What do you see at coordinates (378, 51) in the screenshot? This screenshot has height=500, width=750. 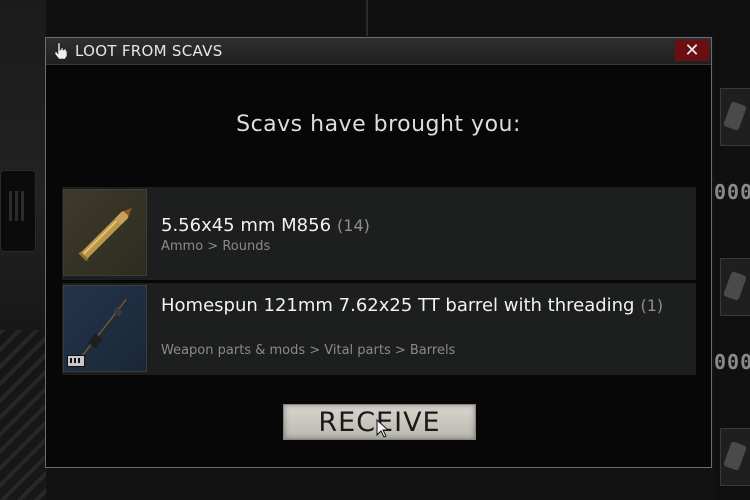 I see `dialog-titlebar: LOOT FROM SCAVS ✕` at bounding box center [378, 51].